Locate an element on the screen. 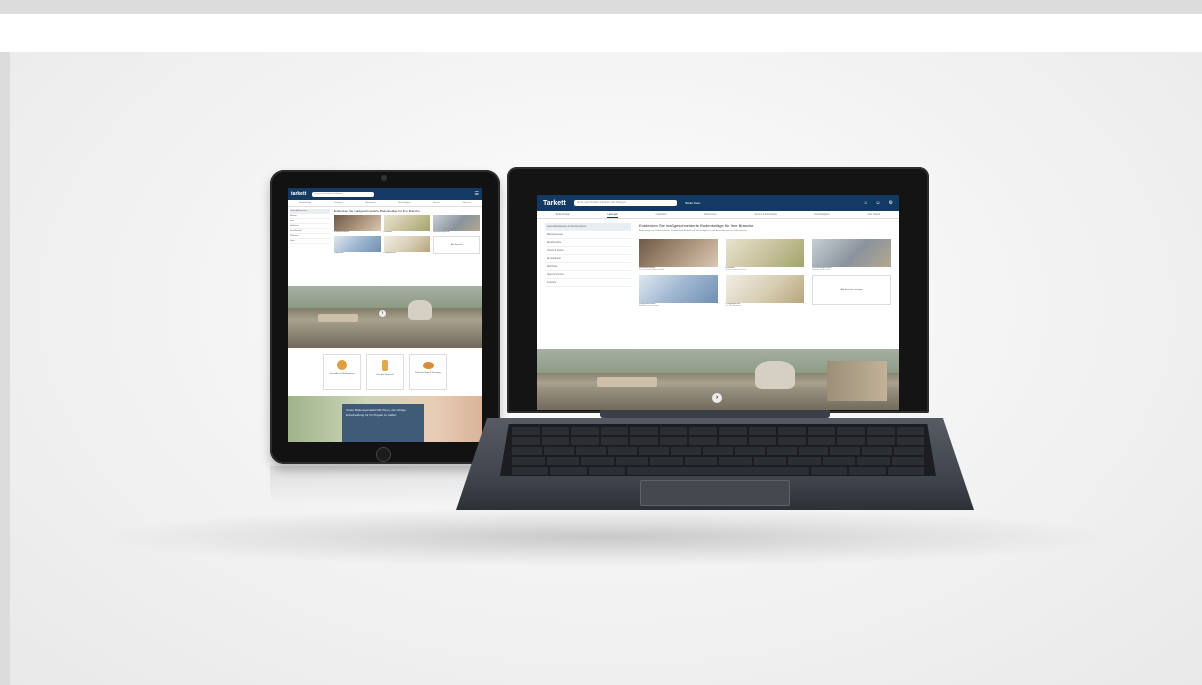 The image size is (1202, 685). tablet-nav-item: Nachhaltigkeit is located at coordinates (404, 203).